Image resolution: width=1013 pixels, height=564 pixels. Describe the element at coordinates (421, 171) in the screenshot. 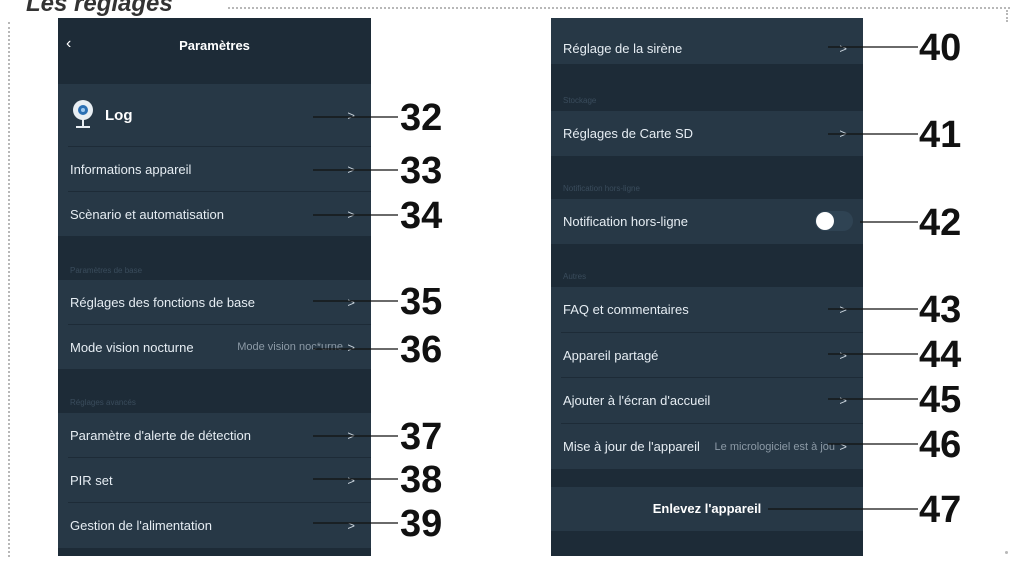

I see `callout-33: 33` at that location.